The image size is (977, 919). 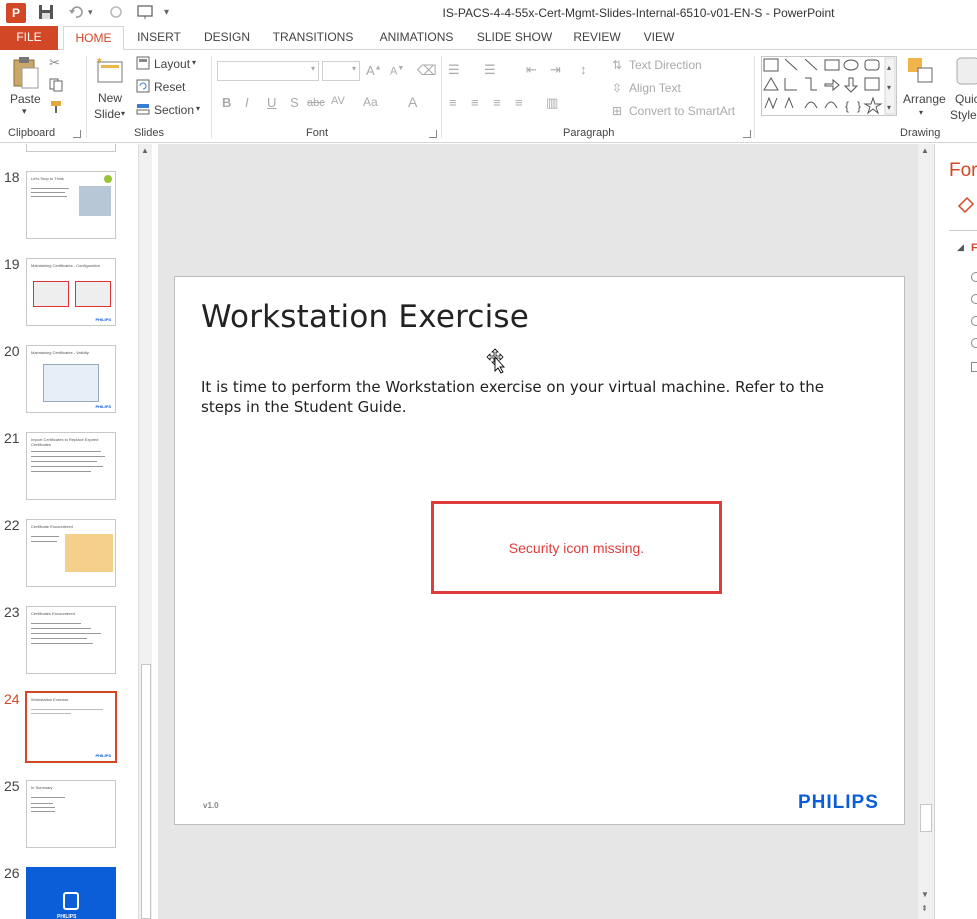 I want to click on slide-title: Workstation Exercise, so click(x=365, y=317).